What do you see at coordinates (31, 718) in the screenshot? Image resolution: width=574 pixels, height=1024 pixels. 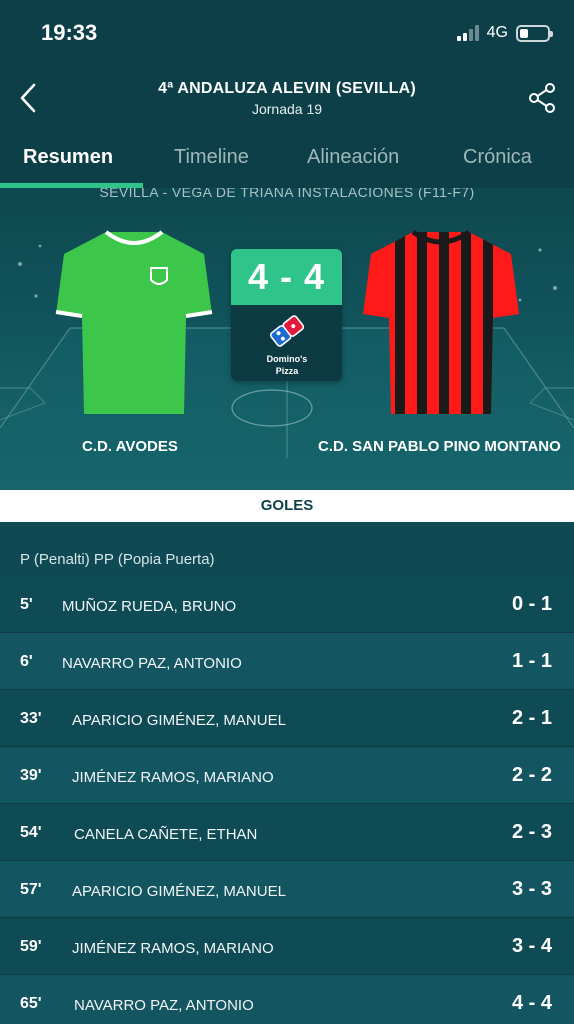 I see `goal-minute: 33'` at bounding box center [31, 718].